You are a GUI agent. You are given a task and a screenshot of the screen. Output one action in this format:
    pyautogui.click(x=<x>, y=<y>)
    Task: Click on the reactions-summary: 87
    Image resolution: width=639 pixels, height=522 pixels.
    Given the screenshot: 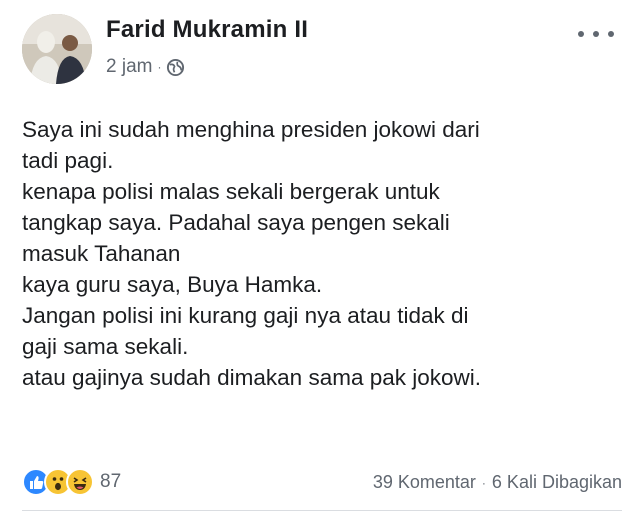 What is the action you would take?
    pyautogui.click(x=71, y=482)
    